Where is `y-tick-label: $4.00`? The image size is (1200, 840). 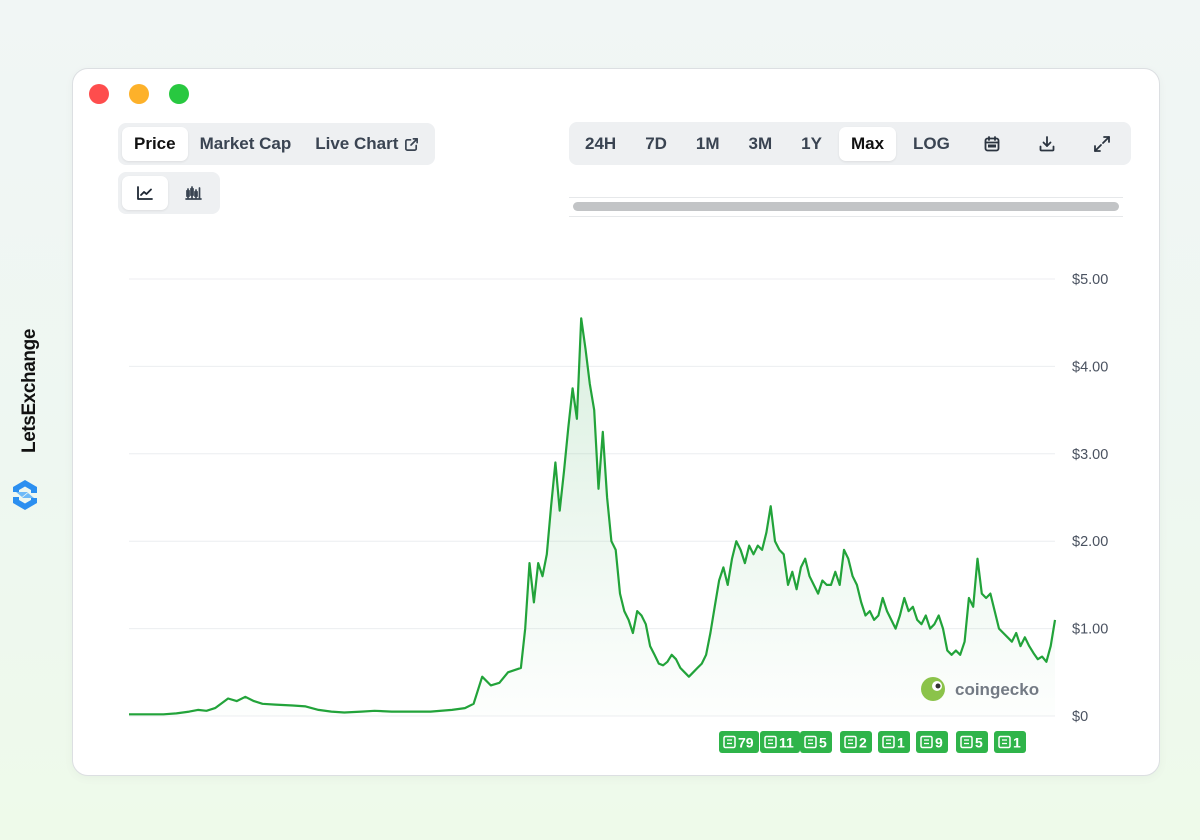
y-tick-label: $4.00 is located at coordinates (1090, 367).